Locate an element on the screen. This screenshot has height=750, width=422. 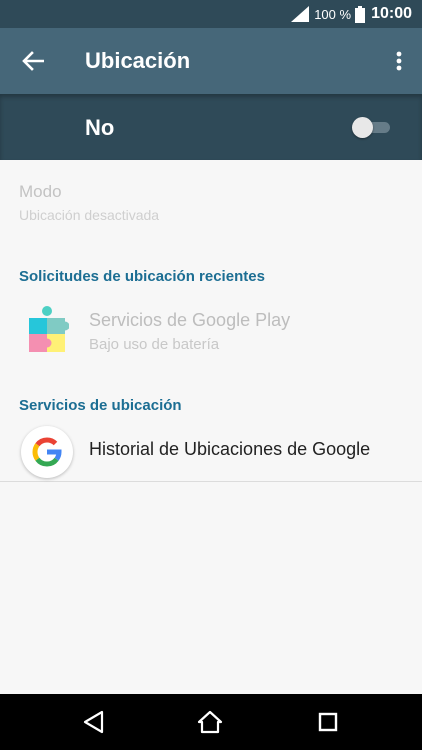
nav-home-button is located at coordinates (210, 722).